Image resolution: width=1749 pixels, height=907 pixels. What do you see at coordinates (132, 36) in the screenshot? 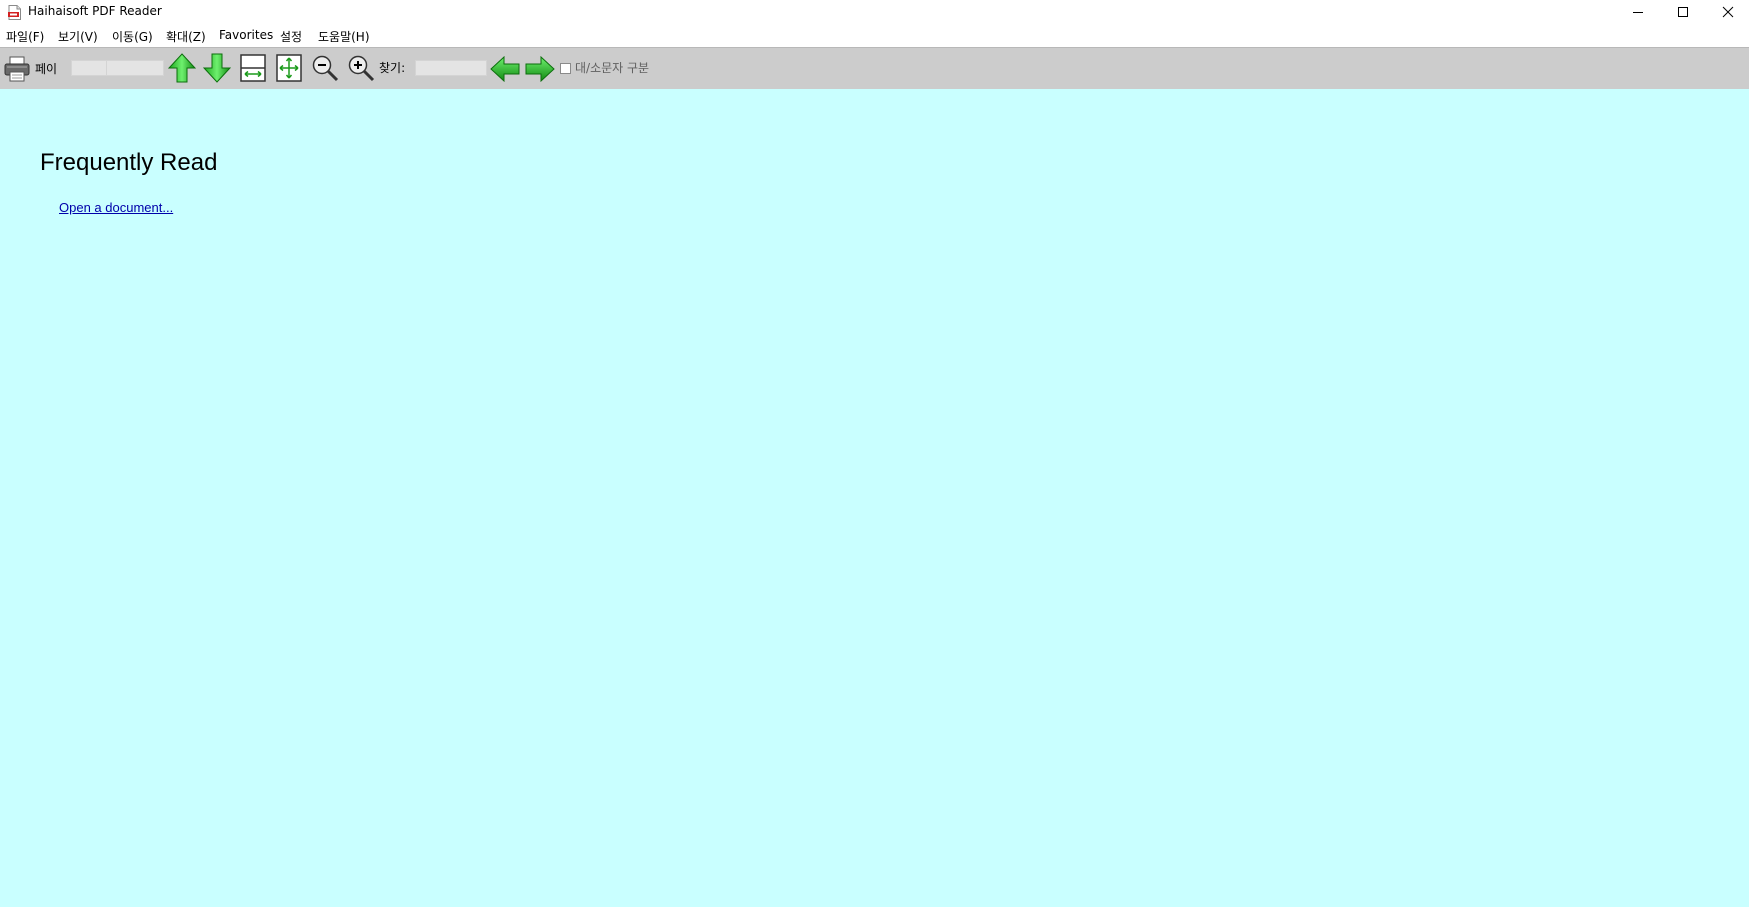
I see `menu-go: 이동(G)` at bounding box center [132, 36].